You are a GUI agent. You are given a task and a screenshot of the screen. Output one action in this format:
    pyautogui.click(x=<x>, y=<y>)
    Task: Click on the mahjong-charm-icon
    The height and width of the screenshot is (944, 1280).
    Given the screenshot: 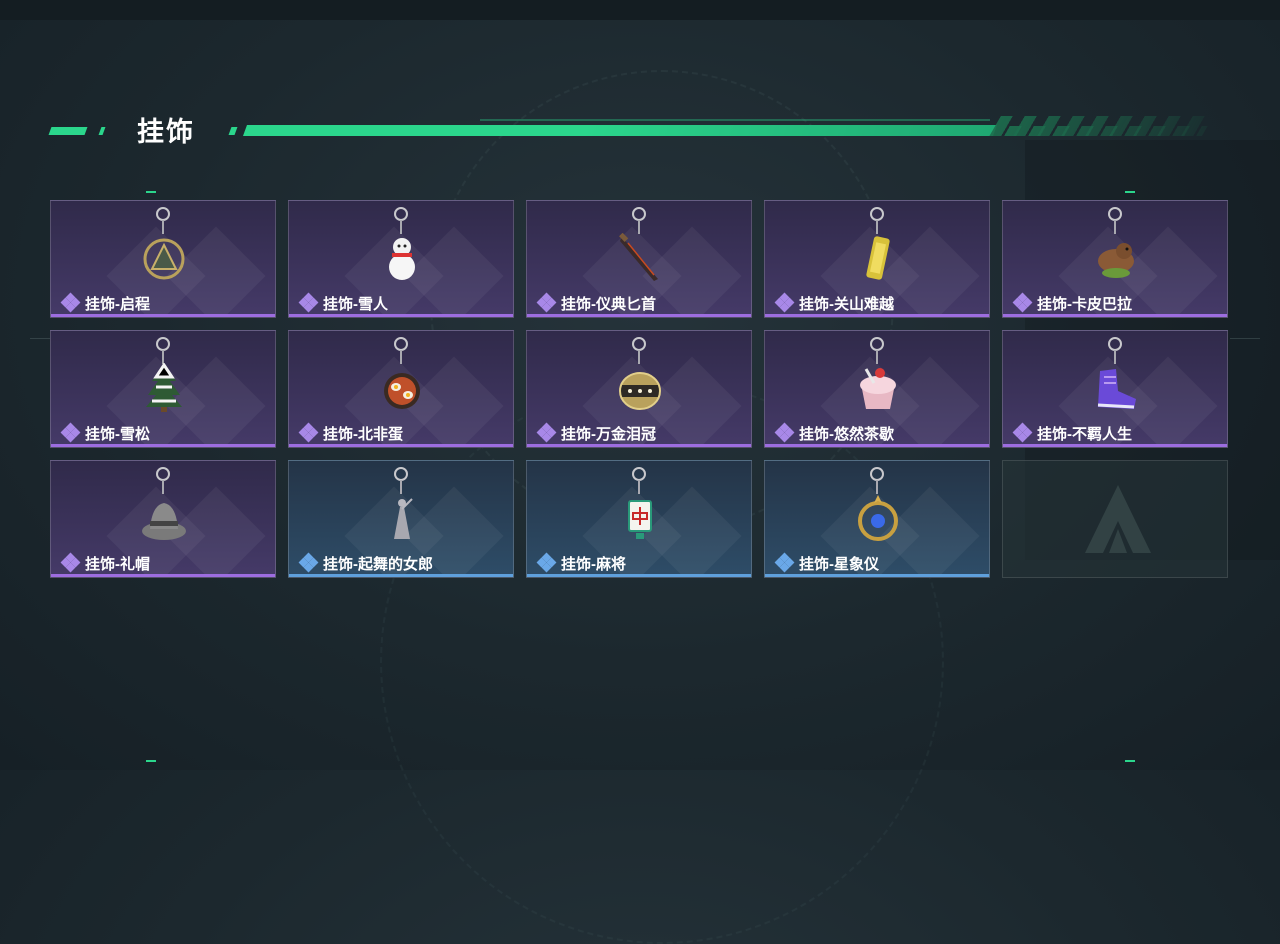 What is the action you would take?
    pyautogui.click(x=640, y=519)
    